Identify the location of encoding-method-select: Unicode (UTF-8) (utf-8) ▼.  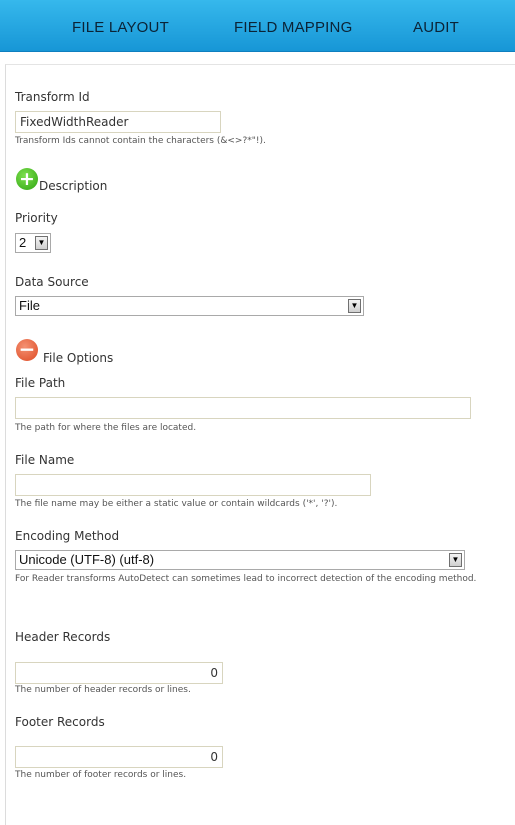
(240, 560).